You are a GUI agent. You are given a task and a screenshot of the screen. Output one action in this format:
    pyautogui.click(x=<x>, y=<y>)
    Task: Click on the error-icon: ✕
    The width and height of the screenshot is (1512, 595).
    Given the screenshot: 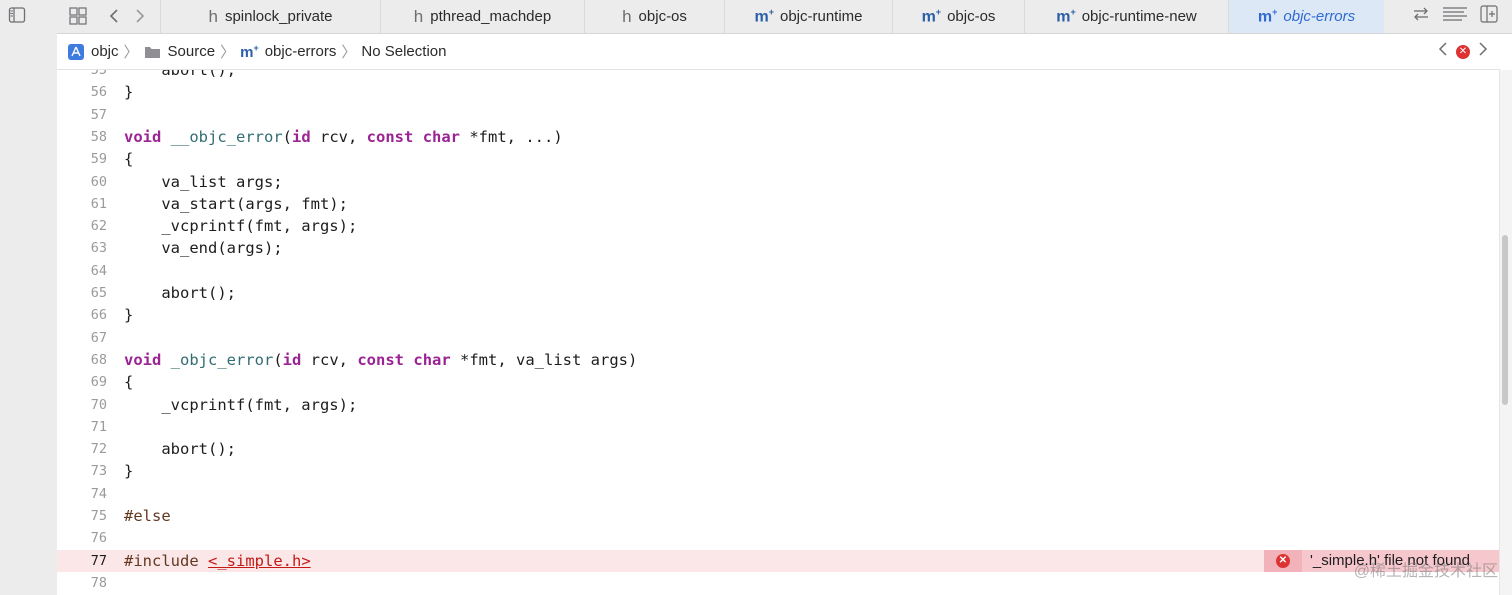 What is the action you would take?
    pyautogui.click(x=1463, y=51)
    